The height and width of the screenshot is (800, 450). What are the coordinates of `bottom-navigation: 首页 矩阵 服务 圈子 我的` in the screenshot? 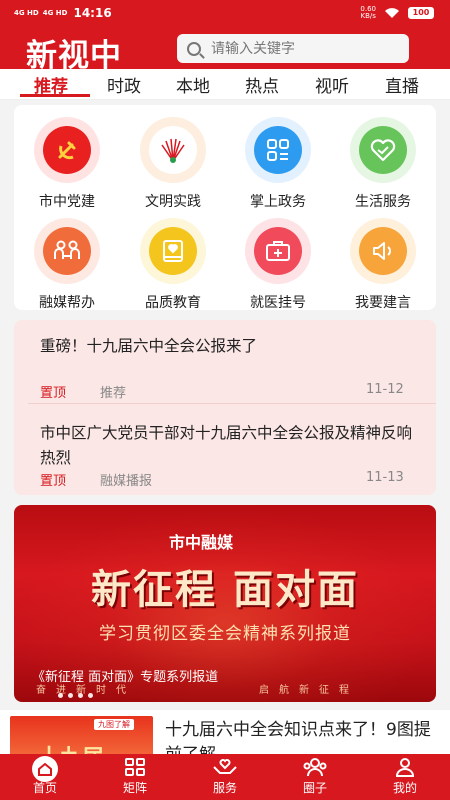 It's located at (225, 777).